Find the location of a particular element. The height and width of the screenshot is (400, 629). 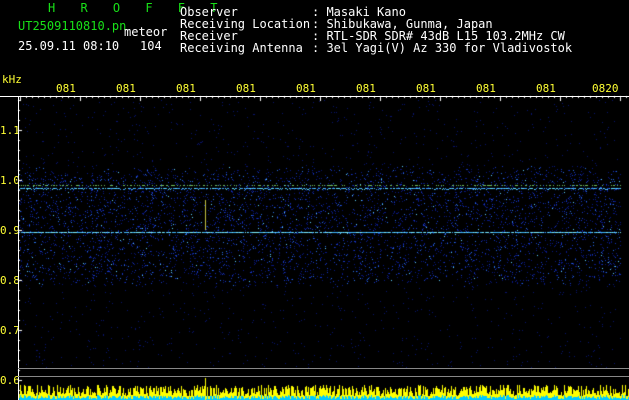

y-tick-label: 1.0 is located at coordinates (10, 180).